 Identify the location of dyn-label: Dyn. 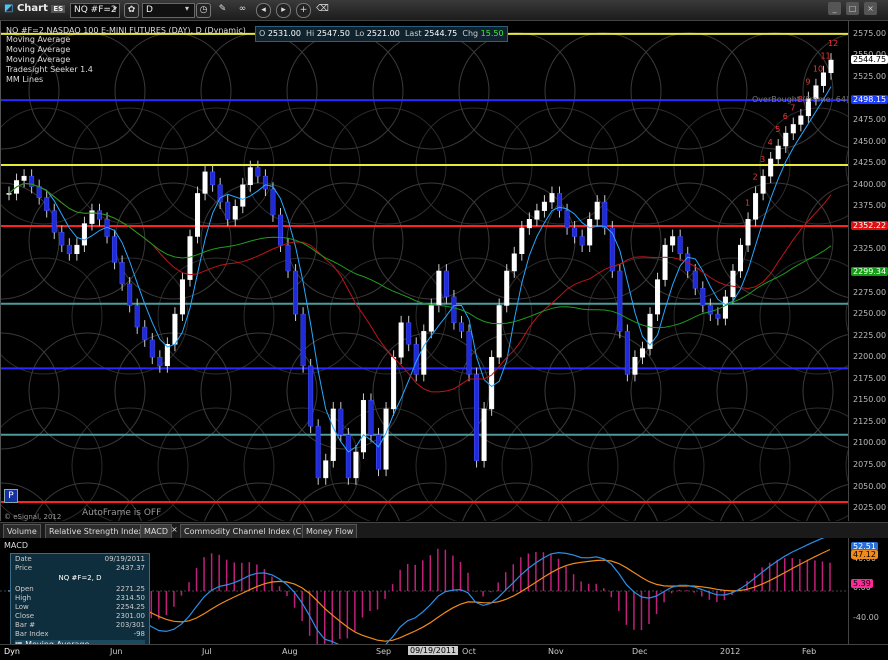
(12, 651).